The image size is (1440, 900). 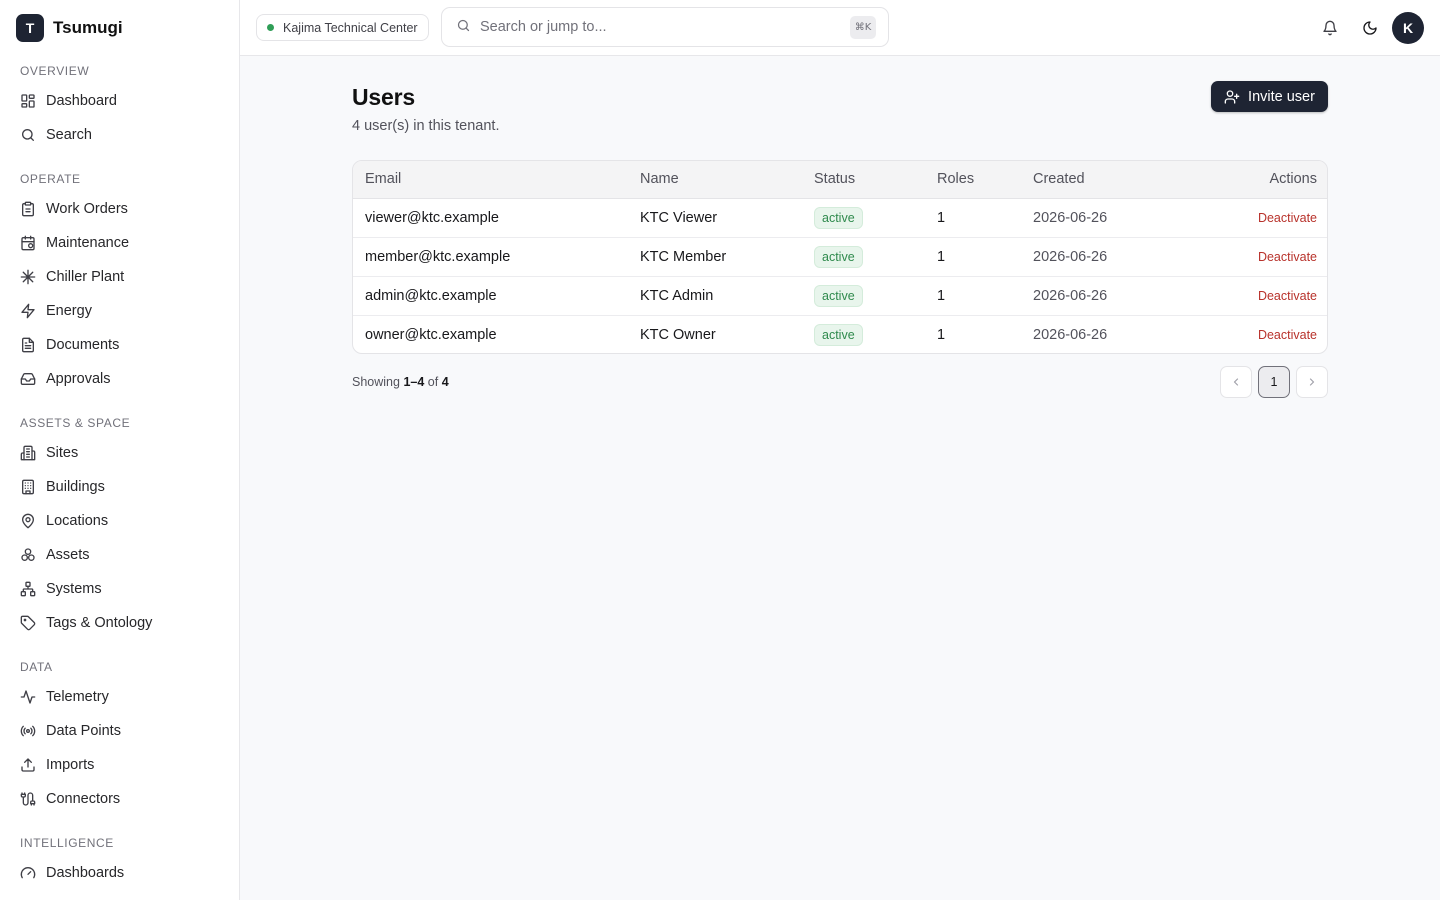 I want to click on sidebar-item-tags-and-ontology: Tags & Ontology, so click(x=119, y=623).